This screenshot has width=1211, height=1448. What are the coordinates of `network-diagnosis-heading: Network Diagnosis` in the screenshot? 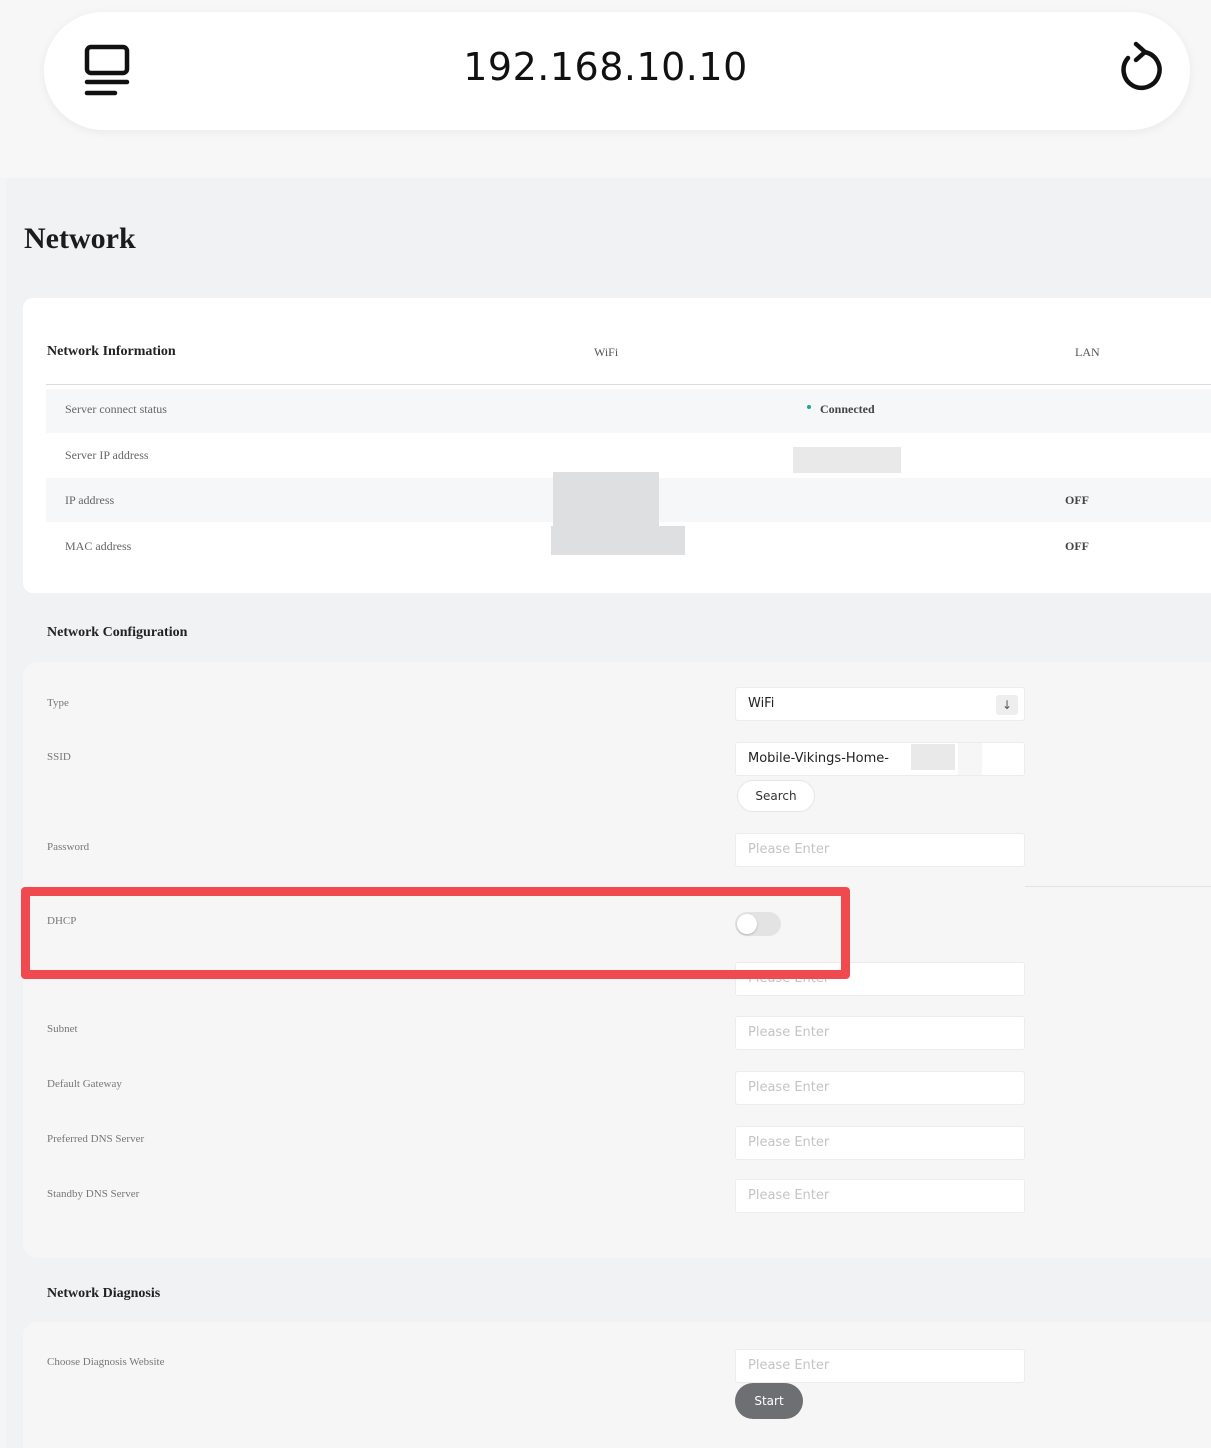 It's located at (104, 1293).